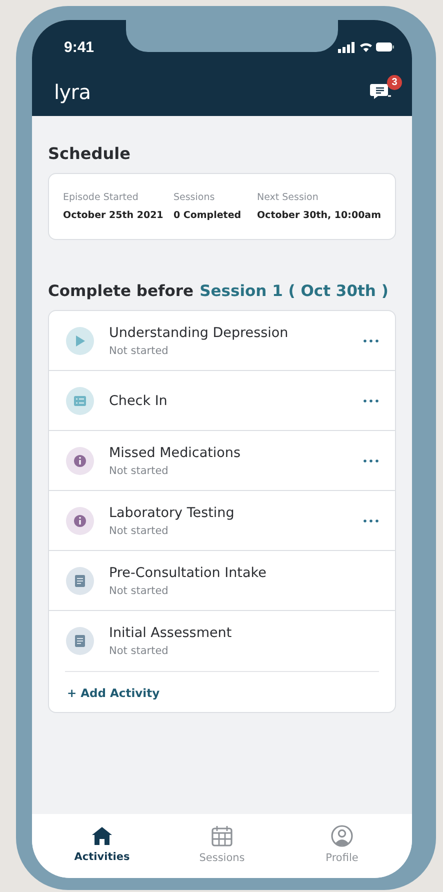 Image resolution: width=443 pixels, height=892 pixels. I want to click on activity-title: Understanding Depression, so click(199, 332).